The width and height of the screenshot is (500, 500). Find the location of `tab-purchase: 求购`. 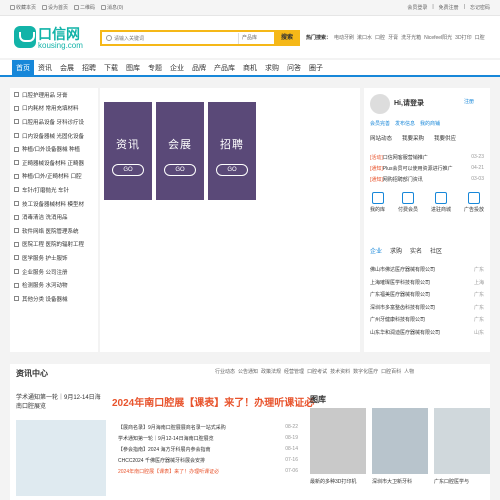

tab-purchase: 求购 is located at coordinates (396, 250).